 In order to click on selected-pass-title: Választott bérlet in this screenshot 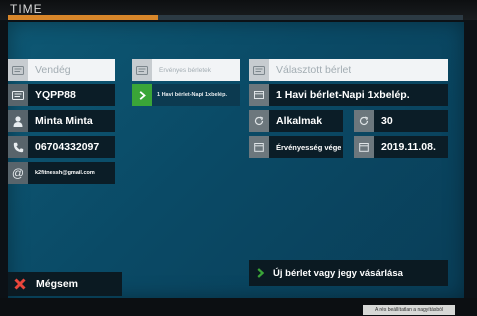, I will do `click(314, 70)`.